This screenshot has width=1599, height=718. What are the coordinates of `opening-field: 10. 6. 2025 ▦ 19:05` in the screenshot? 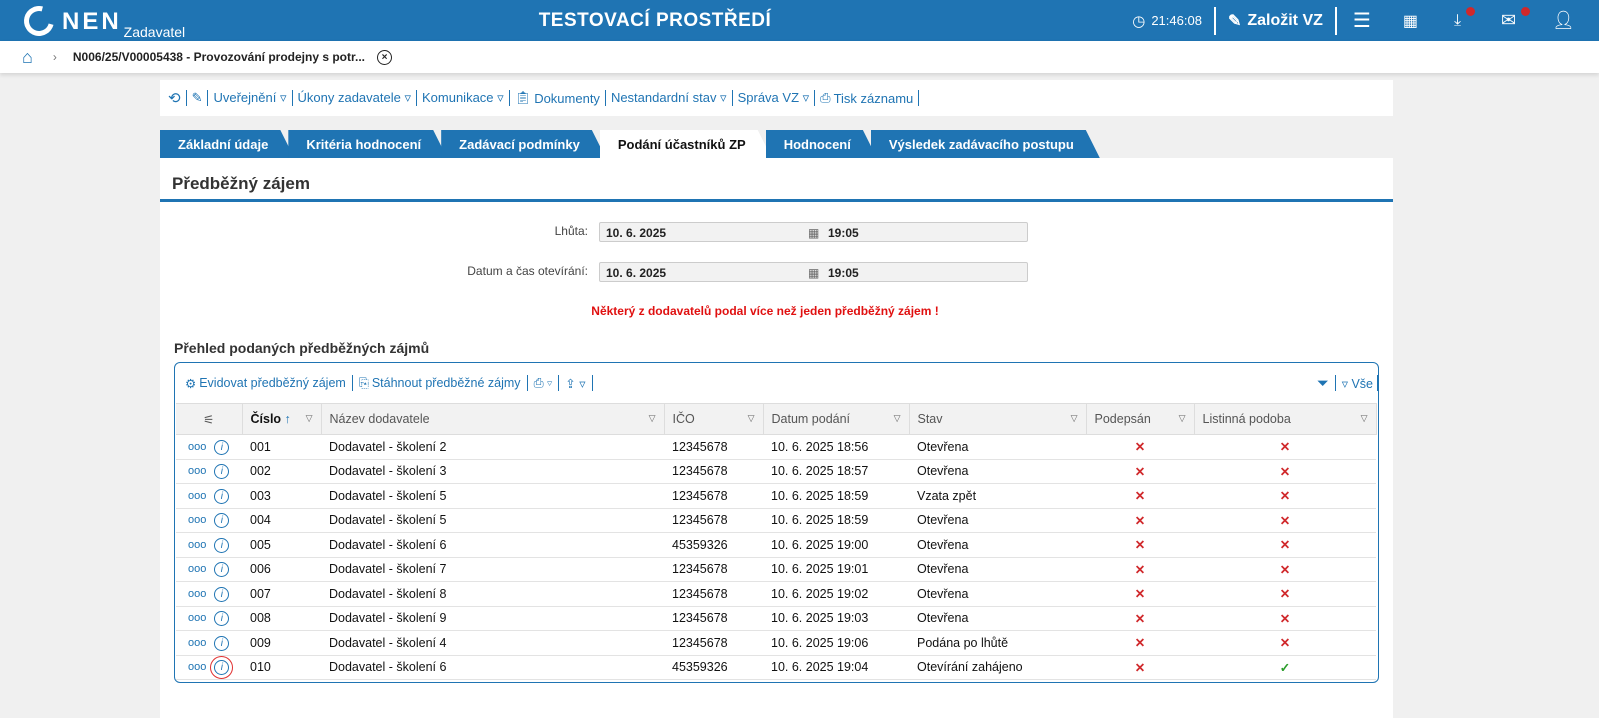 It's located at (813, 272).